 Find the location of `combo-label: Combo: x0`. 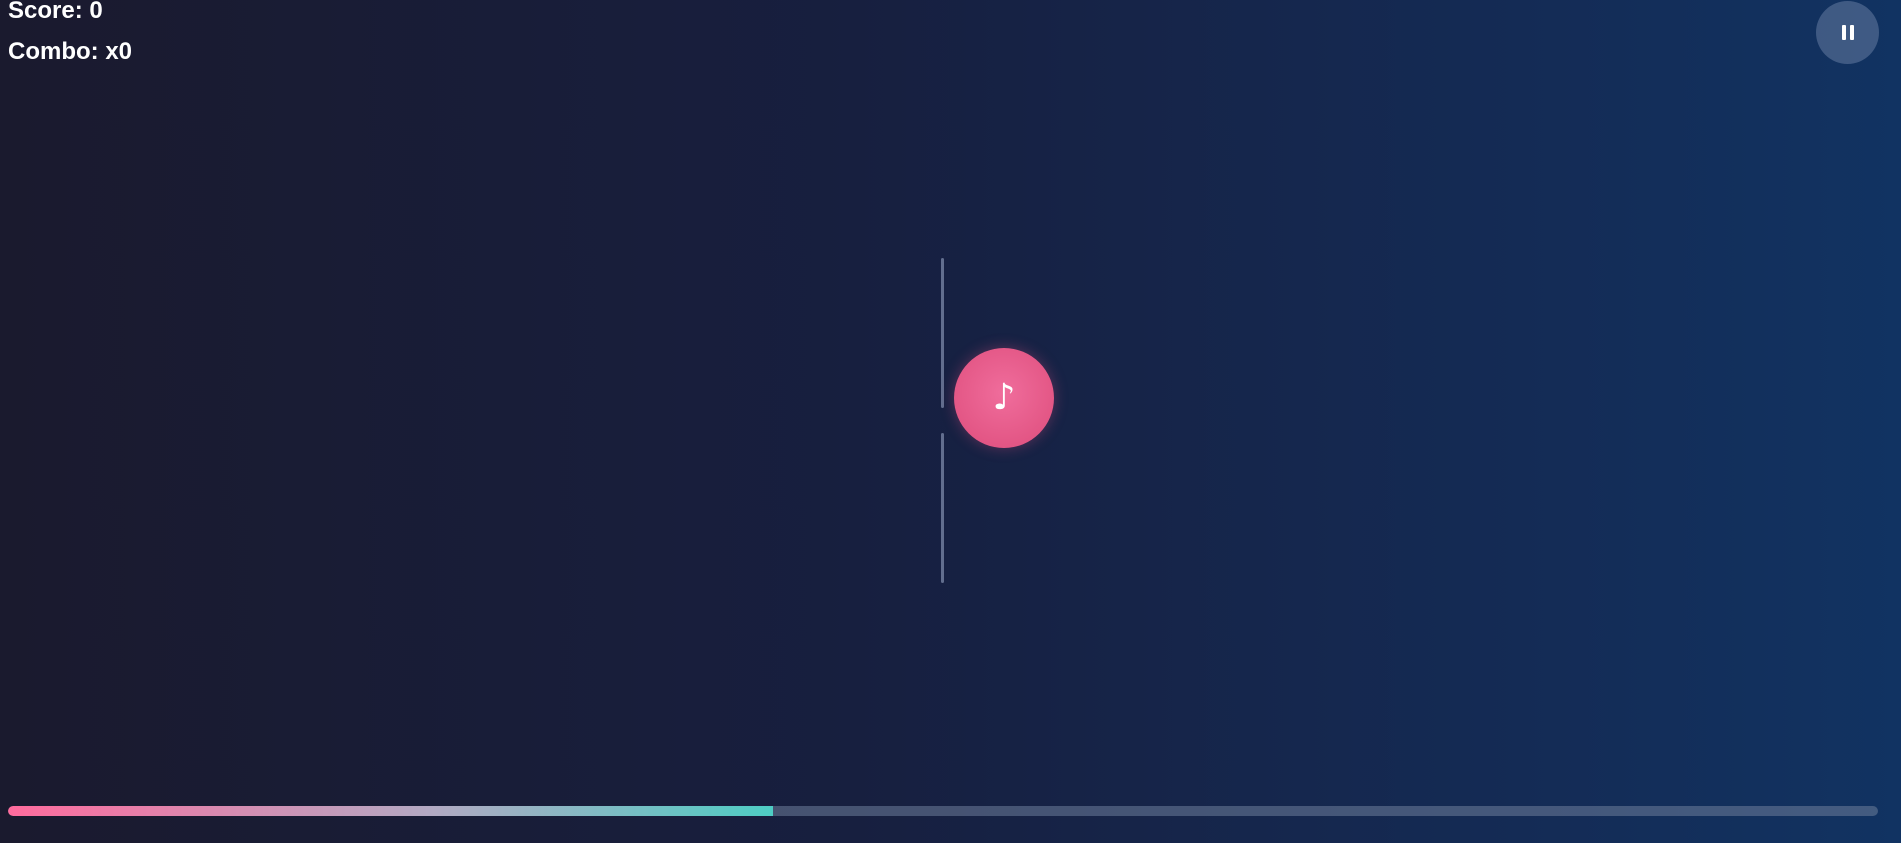

combo-label: Combo: x0 is located at coordinates (70, 51).